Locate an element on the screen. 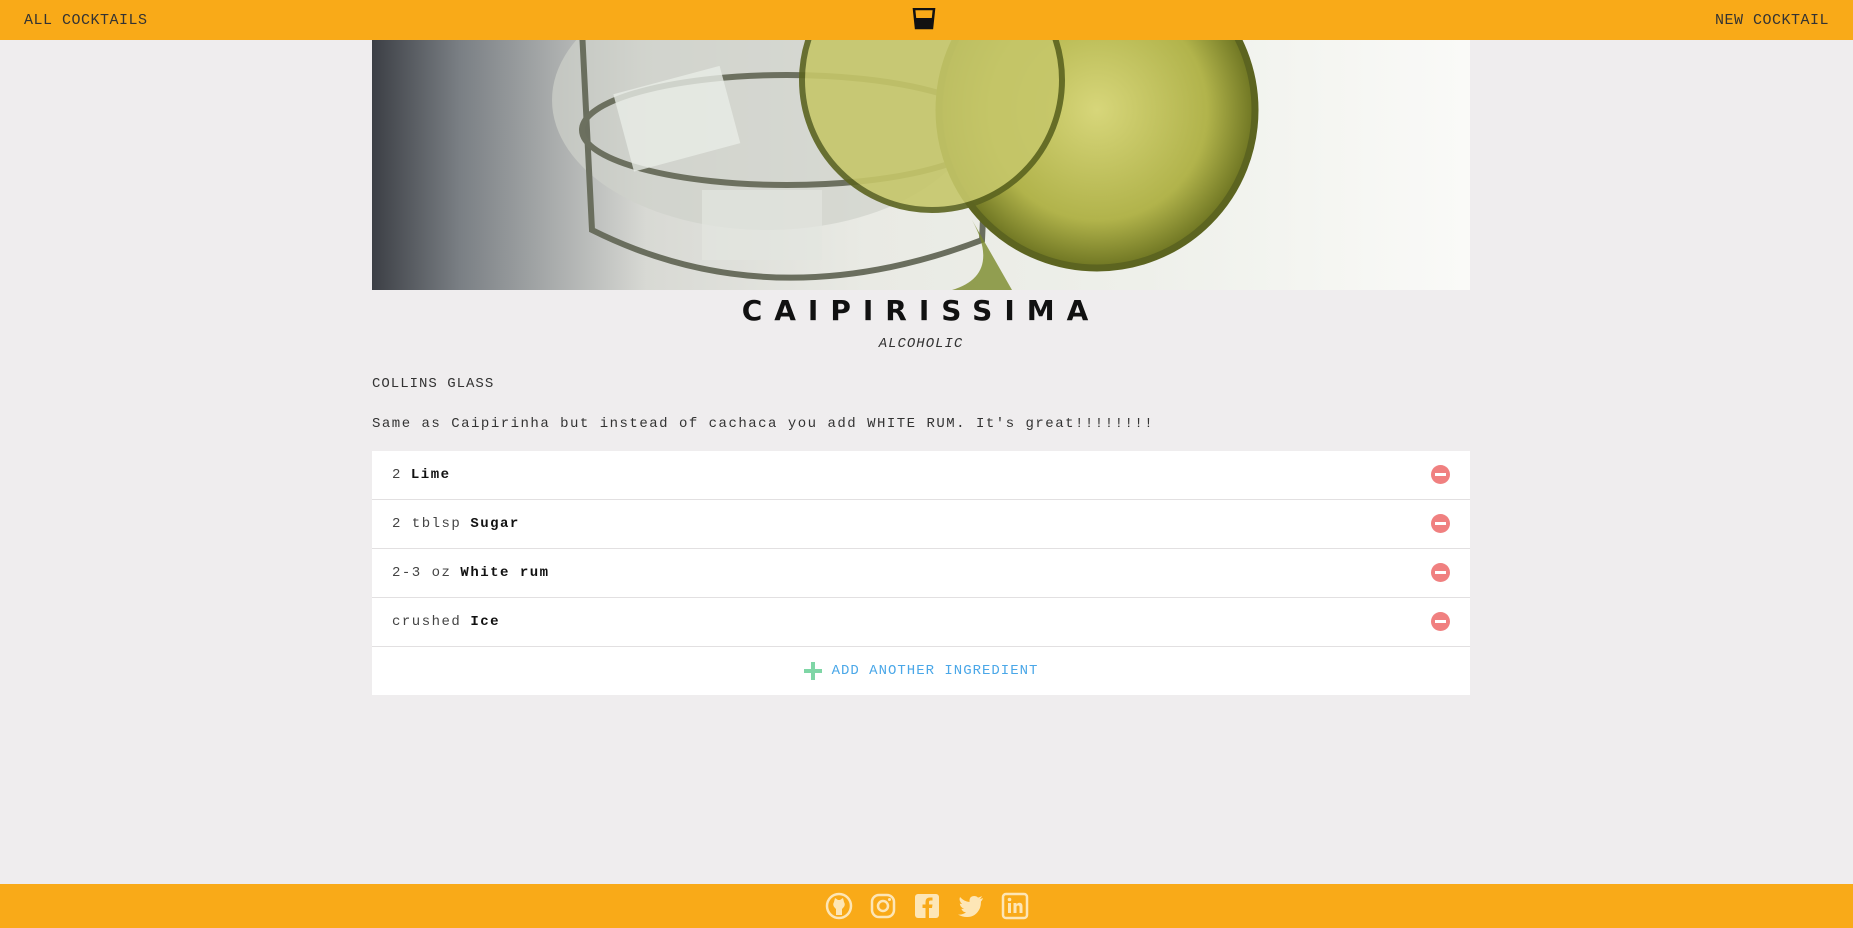 The image size is (1853, 928). top-navbar: ALL COCKTAILS NEW COCKTAIL is located at coordinates (926, 20).